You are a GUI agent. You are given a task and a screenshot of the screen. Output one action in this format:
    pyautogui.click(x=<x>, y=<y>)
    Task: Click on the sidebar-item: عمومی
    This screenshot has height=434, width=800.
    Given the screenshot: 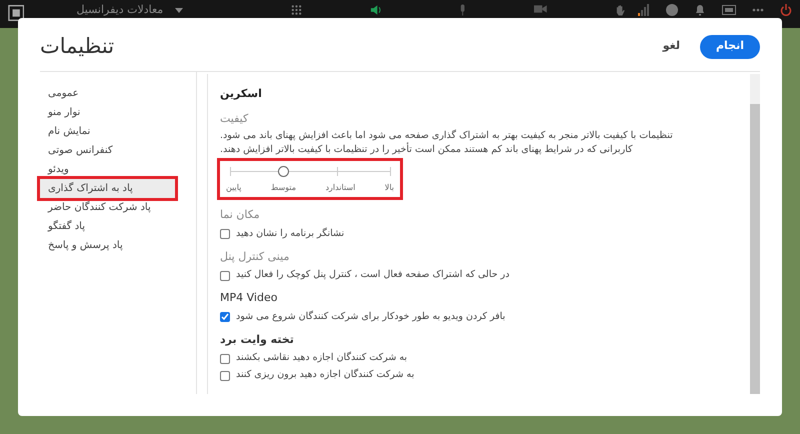 What is the action you would take?
    pyautogui.click(x=113, y=93)
    